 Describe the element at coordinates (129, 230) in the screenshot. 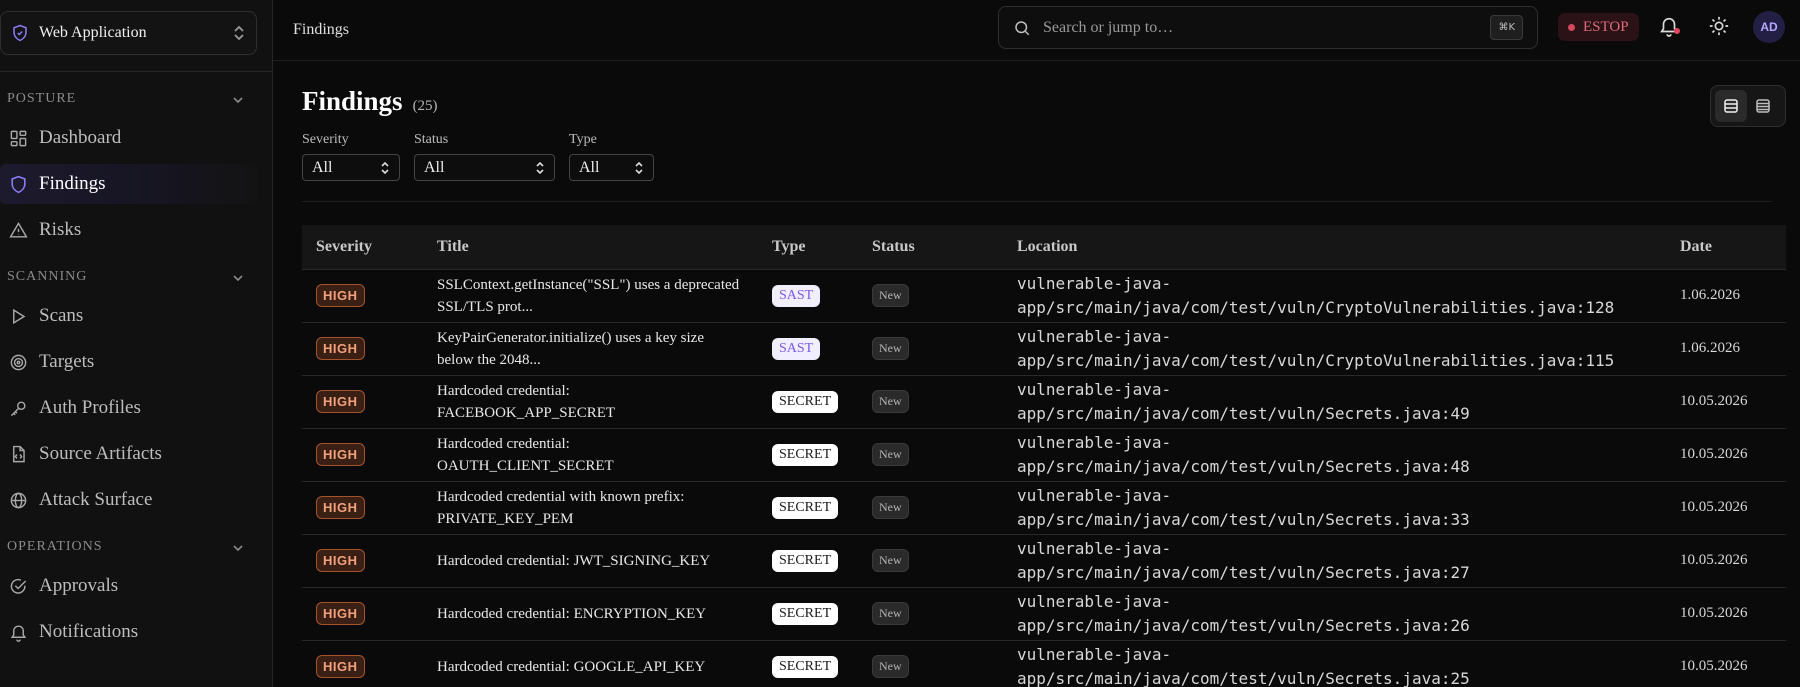

I see `sidebar-item-risks: Risks` at that location.